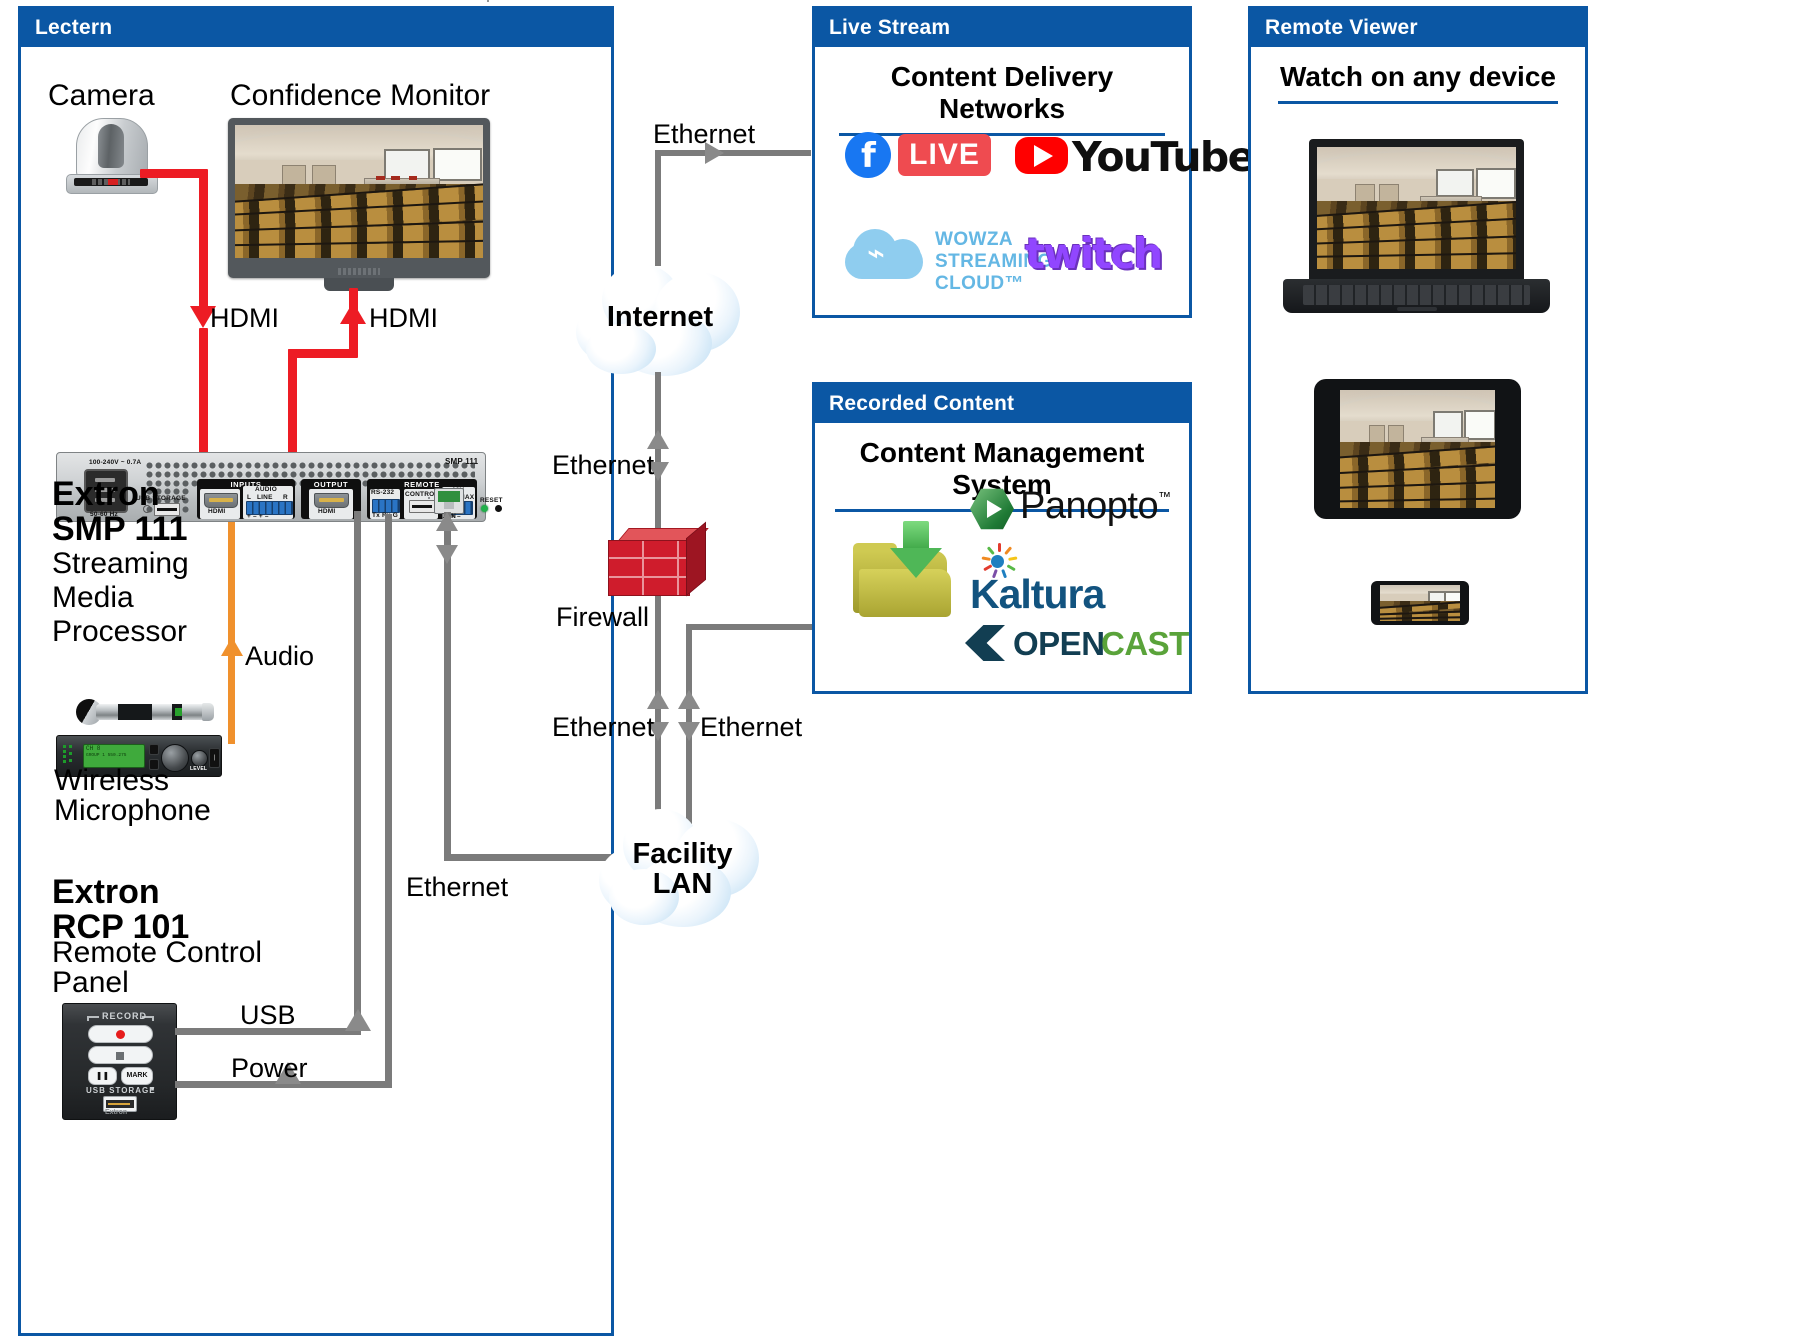 This screenshot has width=1800, height=1342. Describe the element at coordinates (116, 1112) in the screenshot. I see `rcp-logo: Extron` at that location.